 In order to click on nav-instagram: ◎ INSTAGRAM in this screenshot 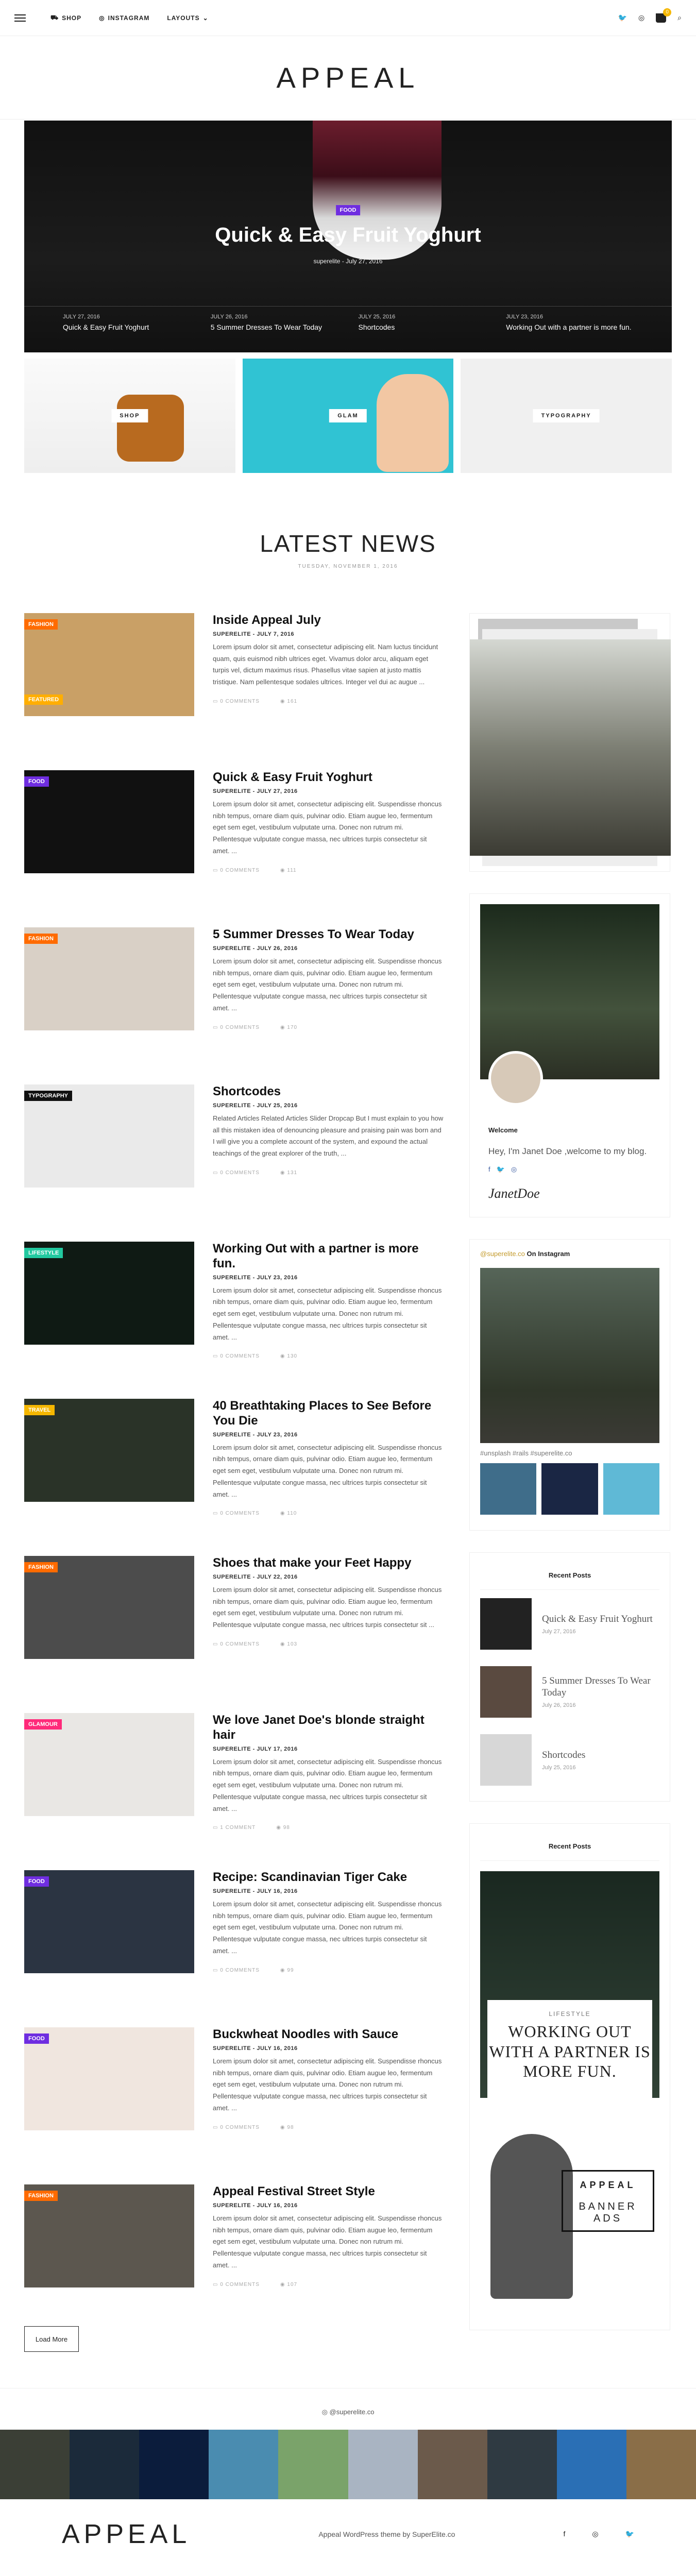, I will do `click(124, 18)`.